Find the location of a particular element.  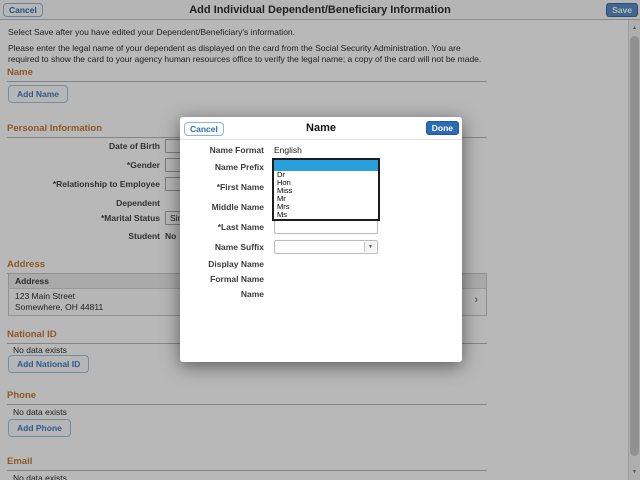

modal-row-name-format: Name Format English is located at coordinates (321, 150).